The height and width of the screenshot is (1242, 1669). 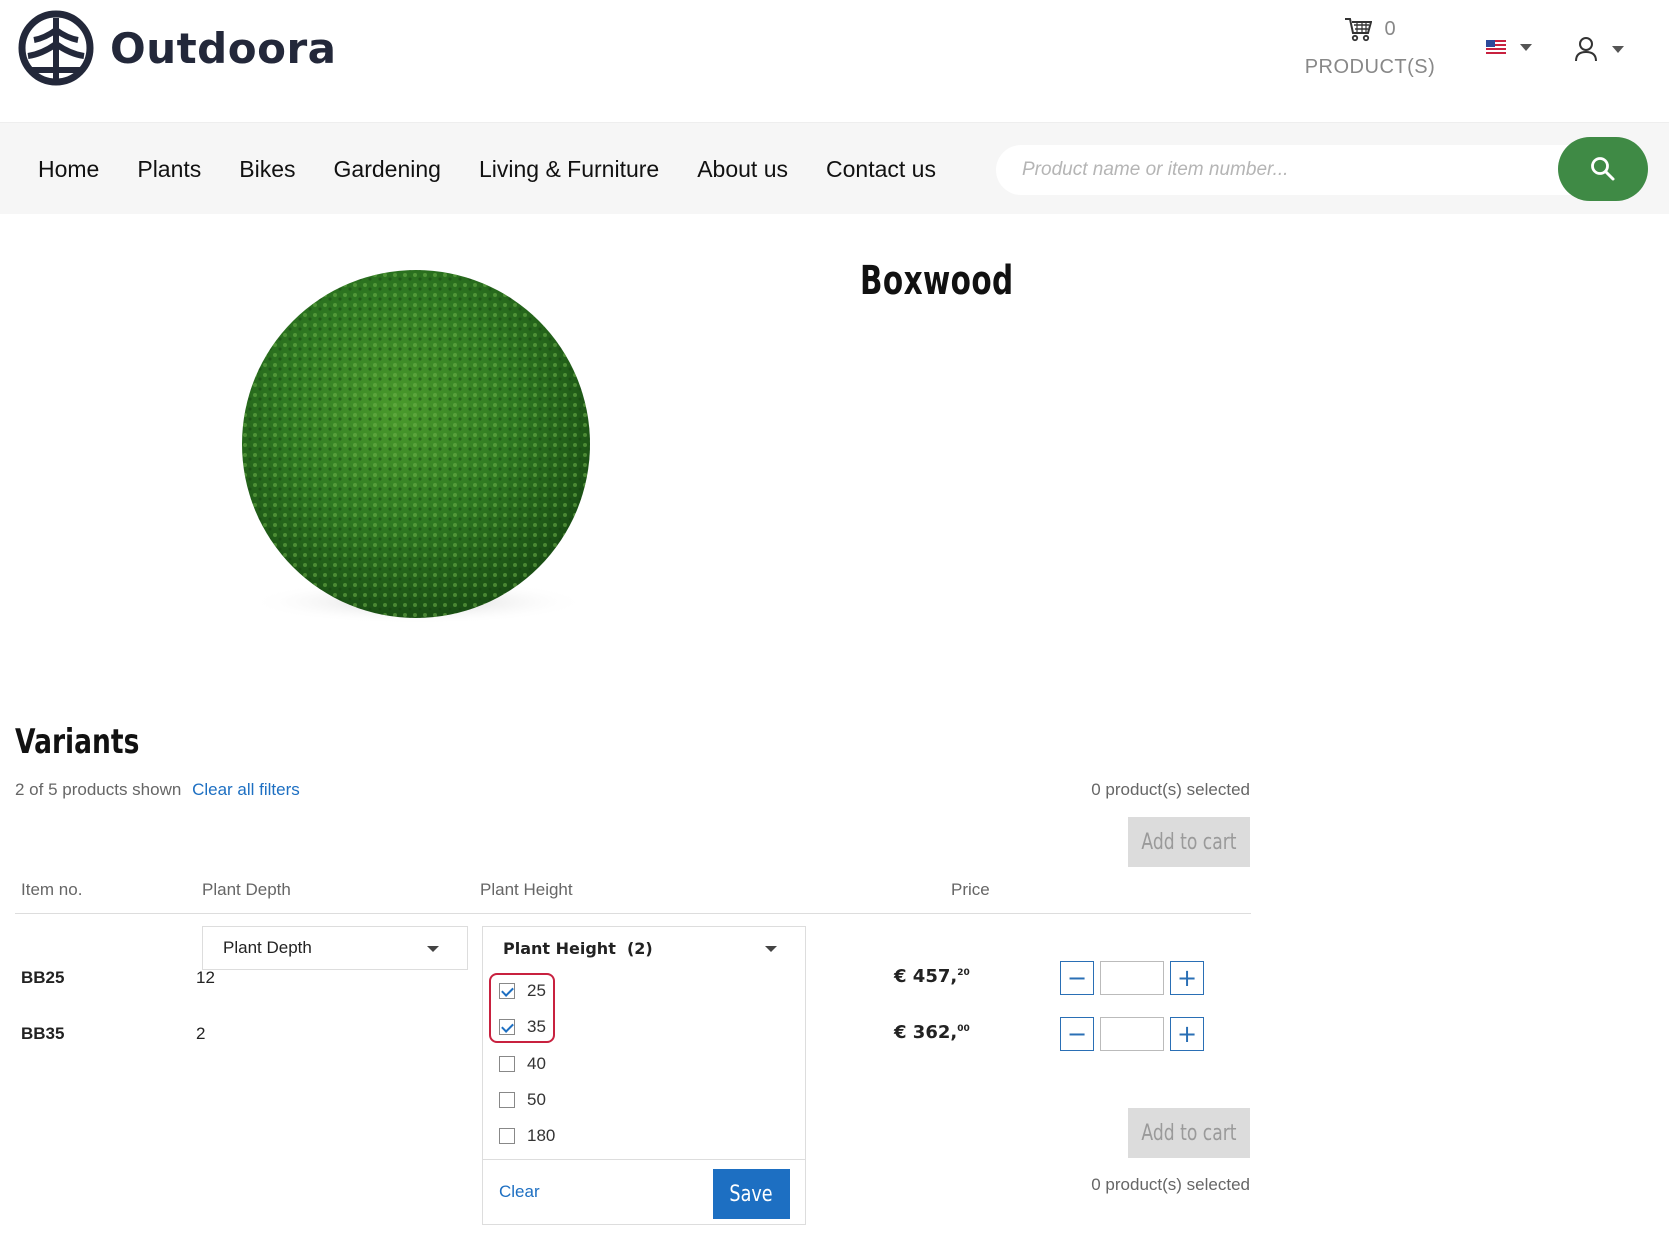 I want to click on height-option-40: 40, so click(x=522, y=1064).